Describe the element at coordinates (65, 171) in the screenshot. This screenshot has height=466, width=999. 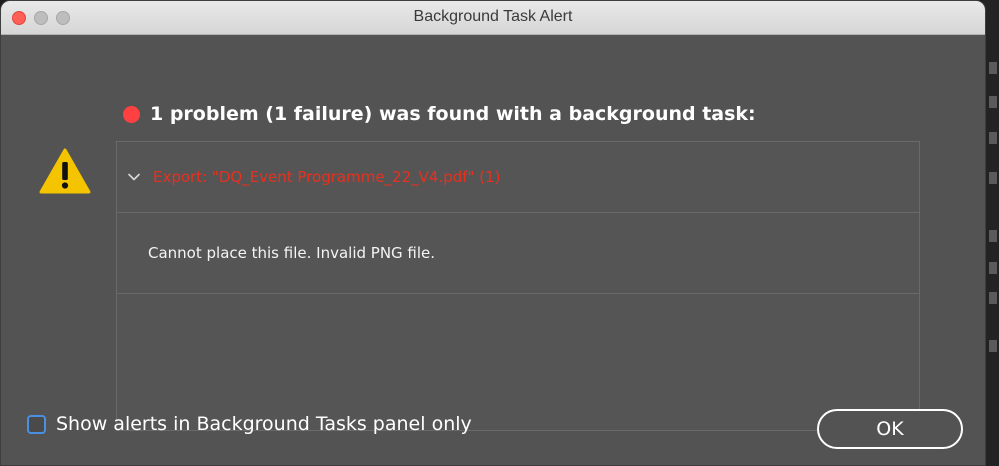
I see `warning-triangle-icon` at that location.